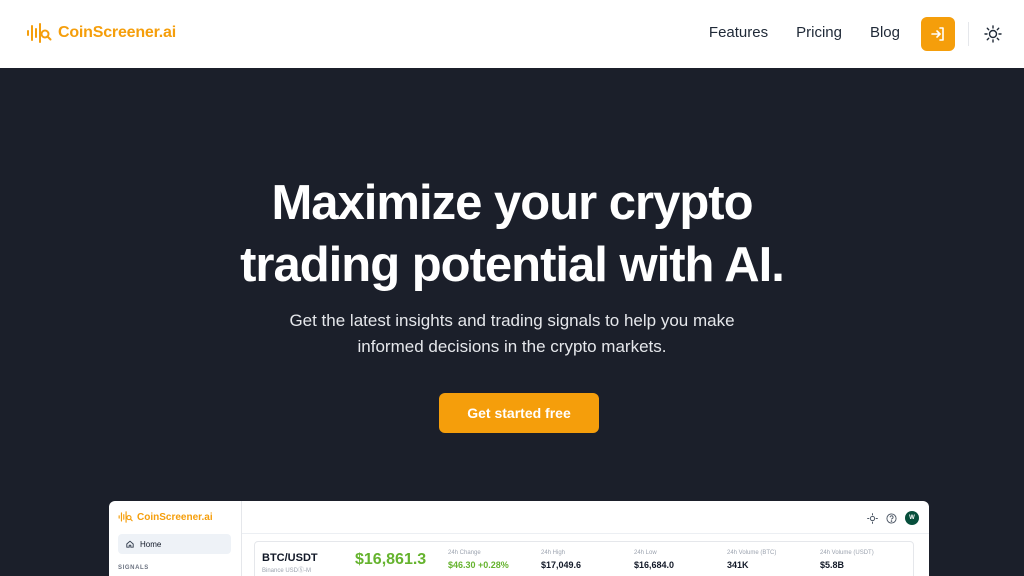  Describe the element at coordinates (968, 34) in the screenshot. I see `nav-divider` at that location.